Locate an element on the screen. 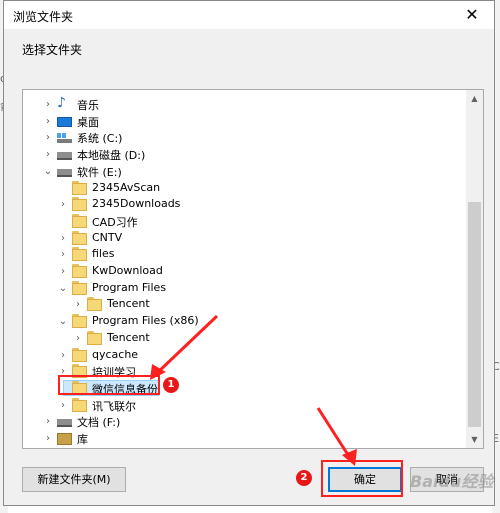 This screenshot has height=513, width=500. tree-row-label: 文档 (F:) is located at coordinates (99, 423).